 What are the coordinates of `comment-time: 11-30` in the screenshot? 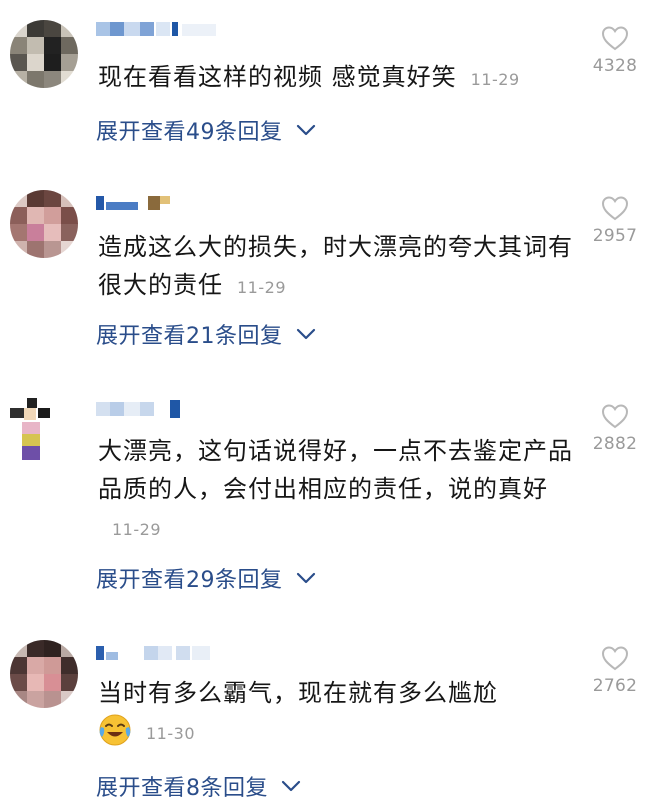 It's located at (170, 733).